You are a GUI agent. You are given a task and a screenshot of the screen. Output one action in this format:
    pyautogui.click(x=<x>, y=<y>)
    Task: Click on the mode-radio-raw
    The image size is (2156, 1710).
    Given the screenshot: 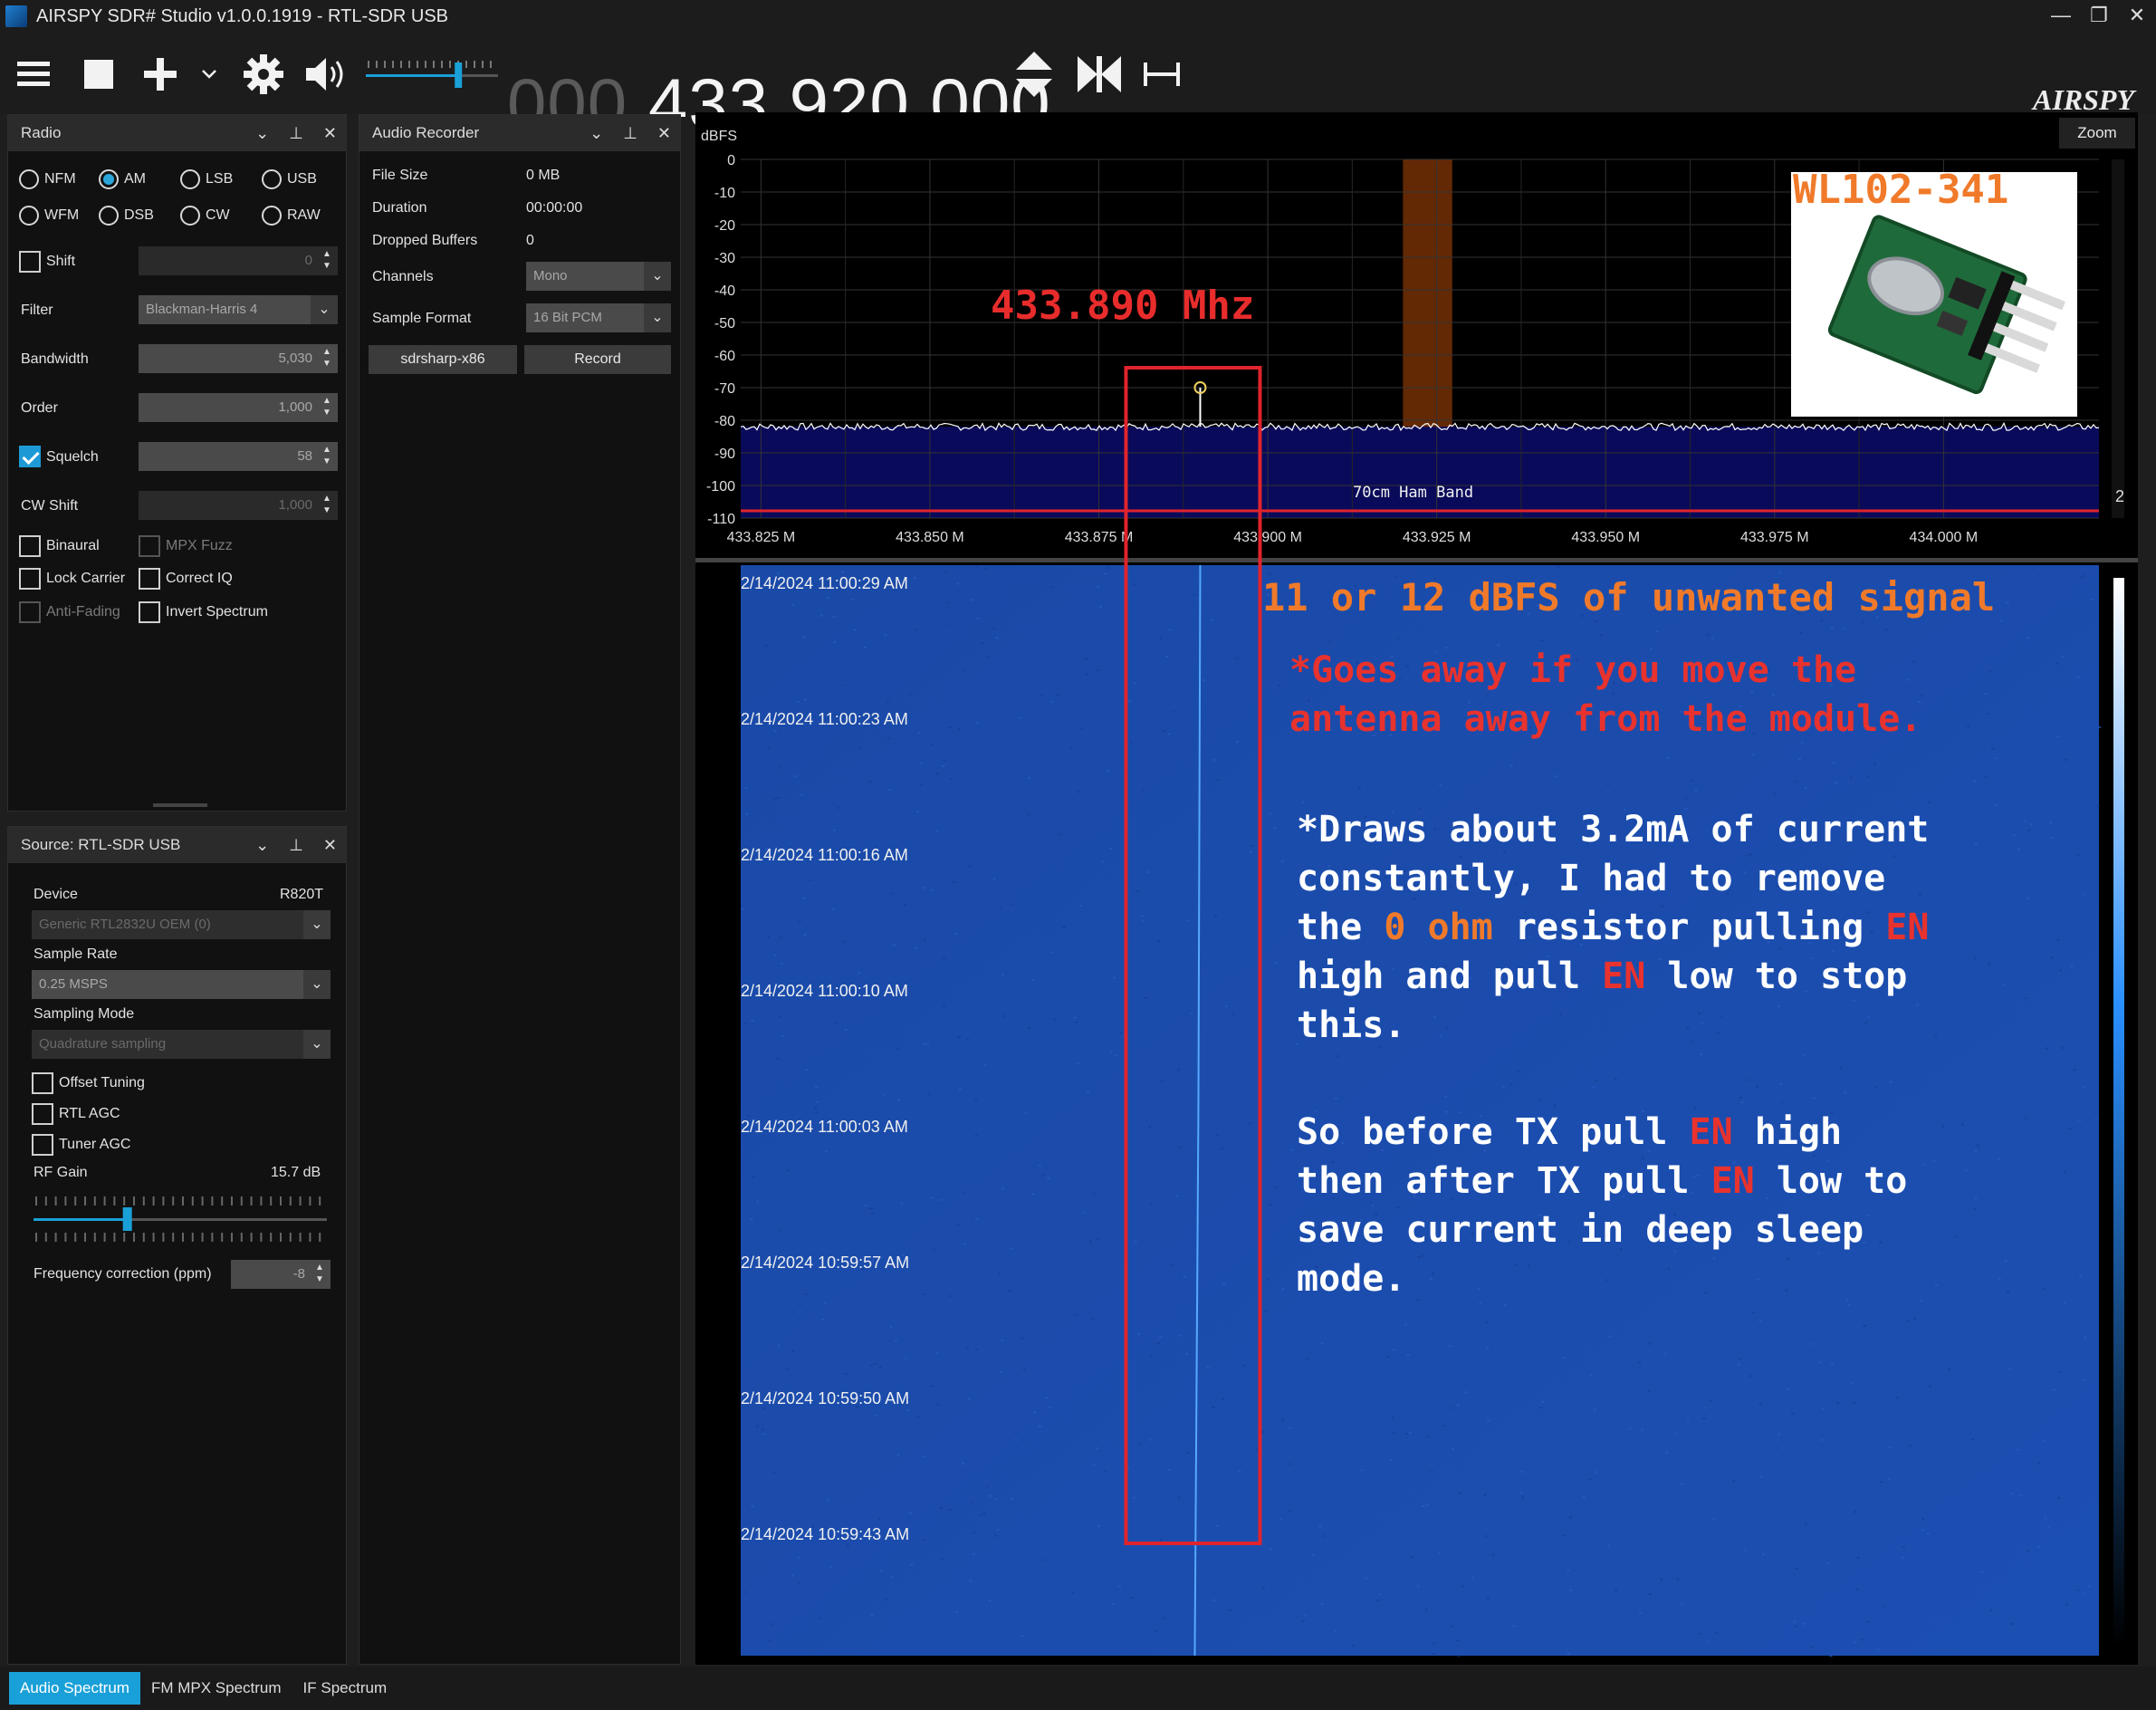 What is the action you would take?
    pyautogui.click(x=272, y=216)
    